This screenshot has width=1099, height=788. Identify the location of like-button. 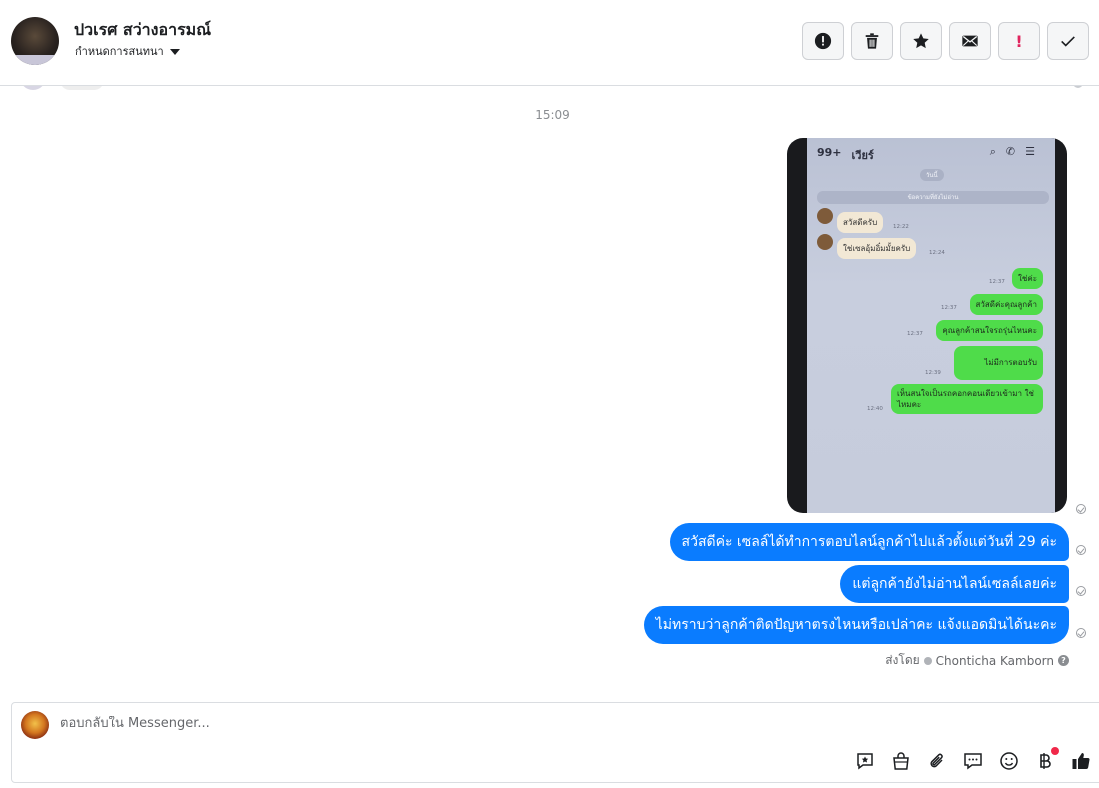
(1081, 761).